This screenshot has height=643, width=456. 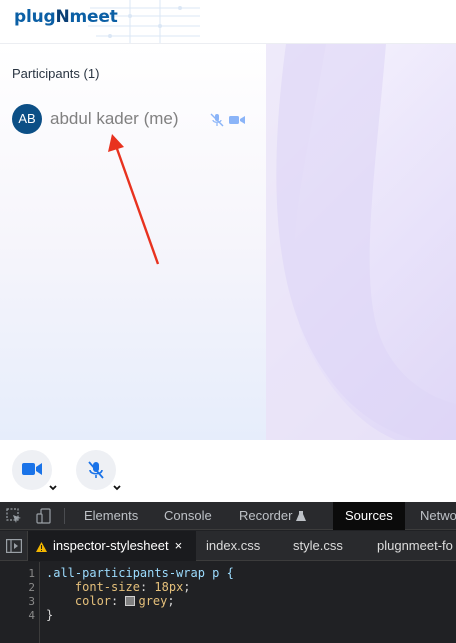 What do you see at coordinates (130, 601) in the screenshot?
I see `color-swatch` at bounding box center [130, 601].